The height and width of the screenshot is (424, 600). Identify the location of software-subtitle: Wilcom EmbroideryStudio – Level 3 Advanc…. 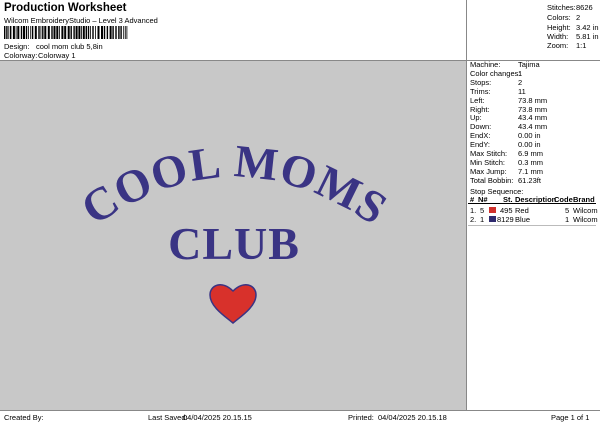
(81, 20).